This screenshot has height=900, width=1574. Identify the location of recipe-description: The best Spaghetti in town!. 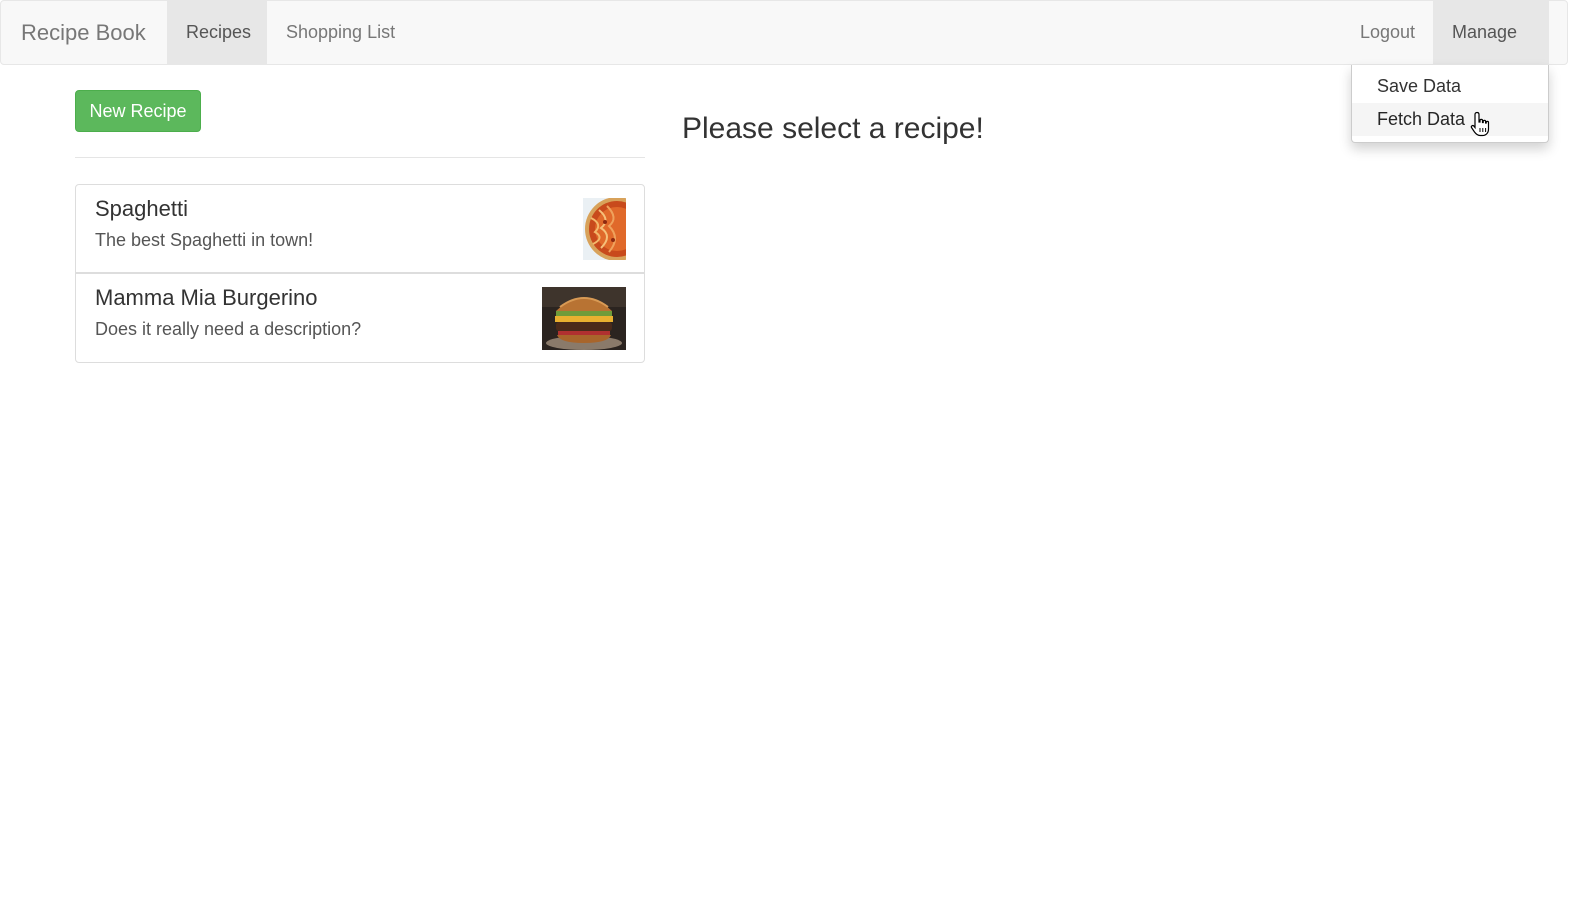
(204, 240).